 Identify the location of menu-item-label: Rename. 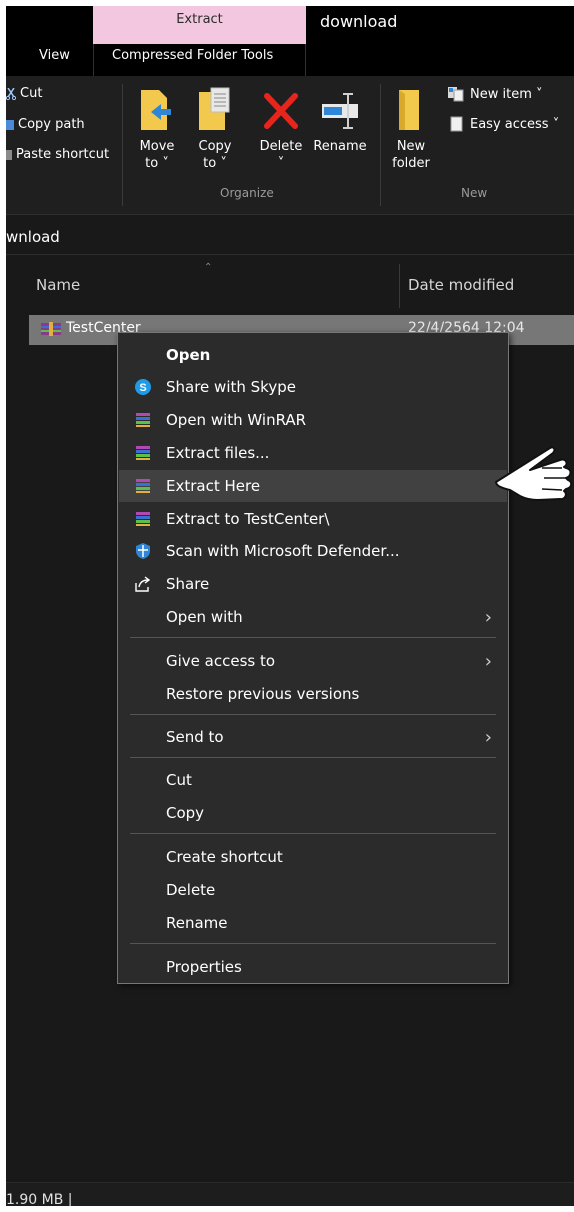
(197, 923).